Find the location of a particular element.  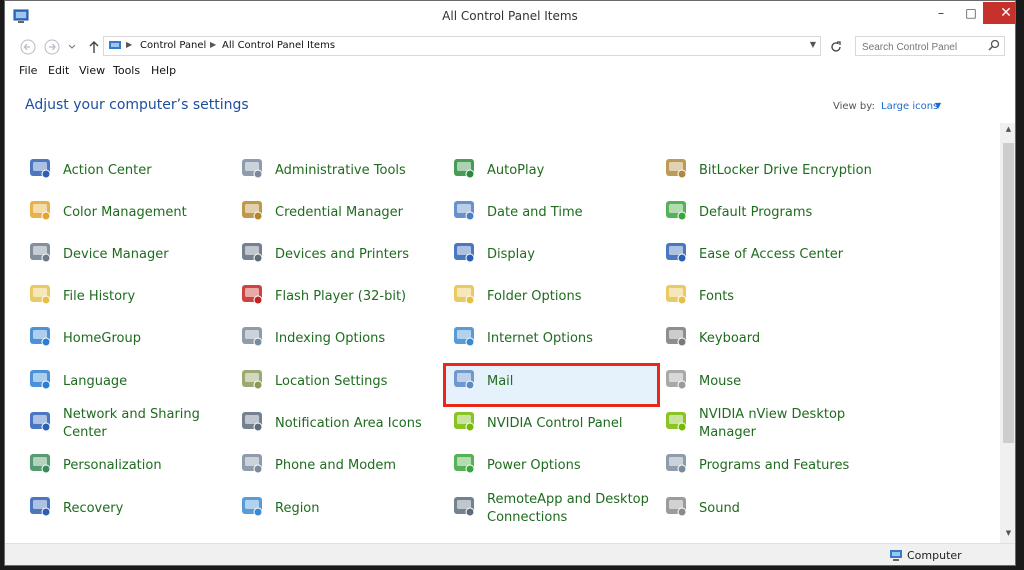

folder-options-icon is located at coordinates (464, 295).